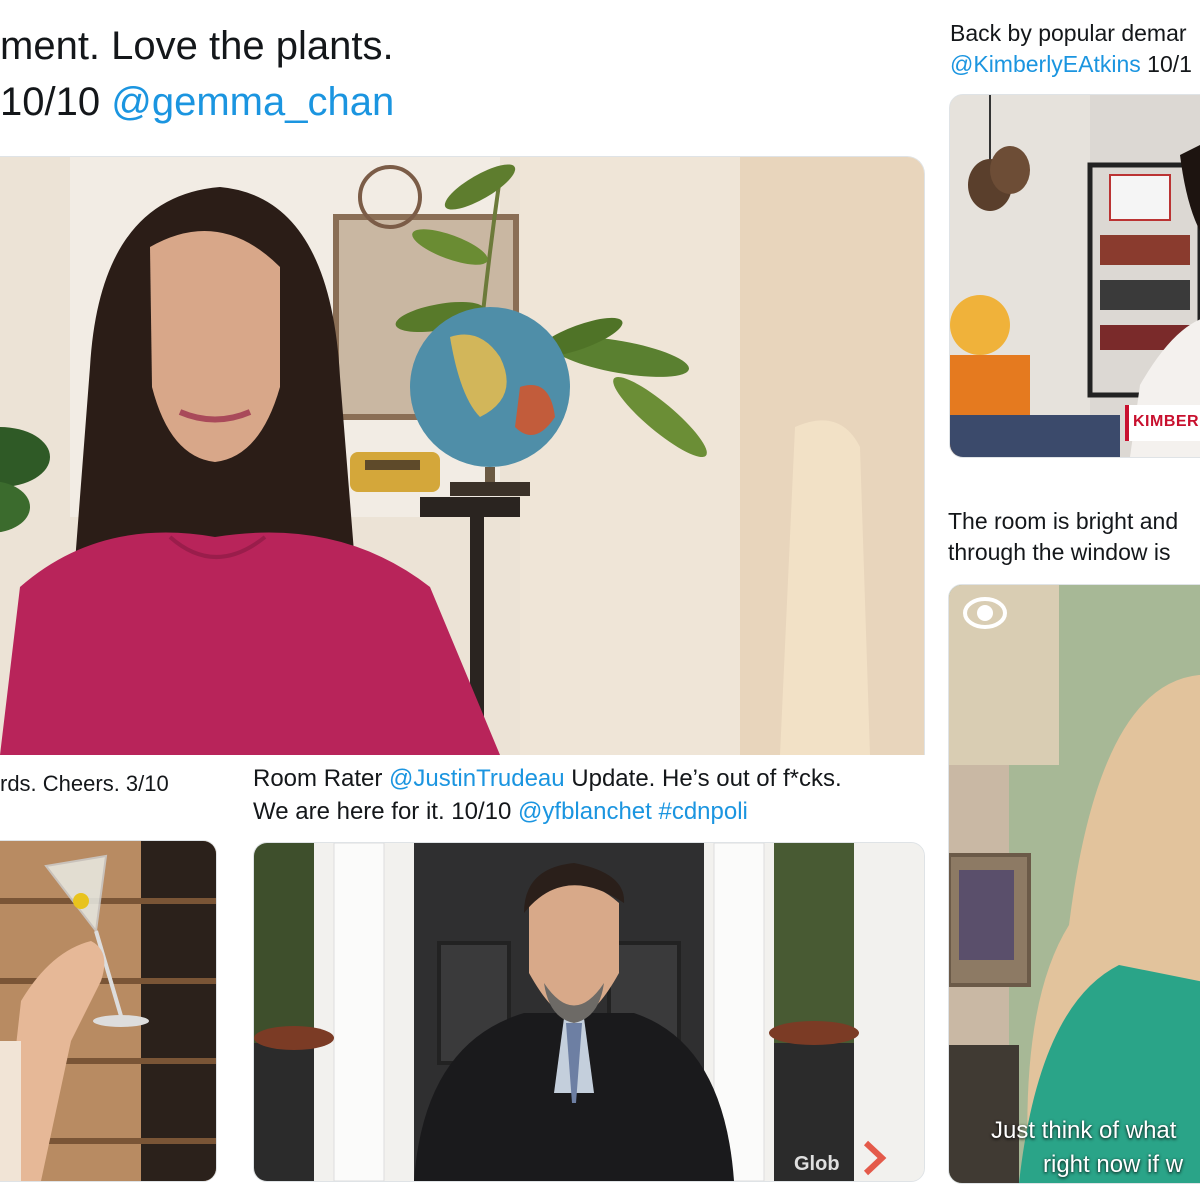 The height and width of the screenshot is (1200, 1200). Describe the element at coordinates (1068, 33) in the screenshot. I see `tweet-text-line: Back by popular demar` at that location.